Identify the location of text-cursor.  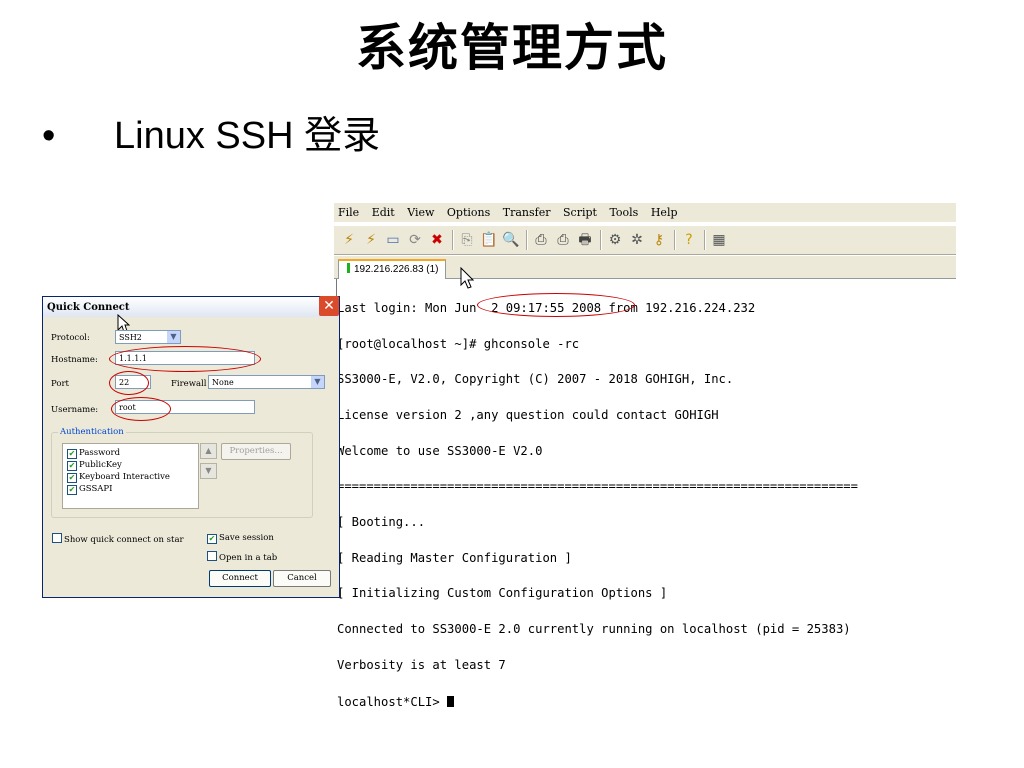
(451, 701).